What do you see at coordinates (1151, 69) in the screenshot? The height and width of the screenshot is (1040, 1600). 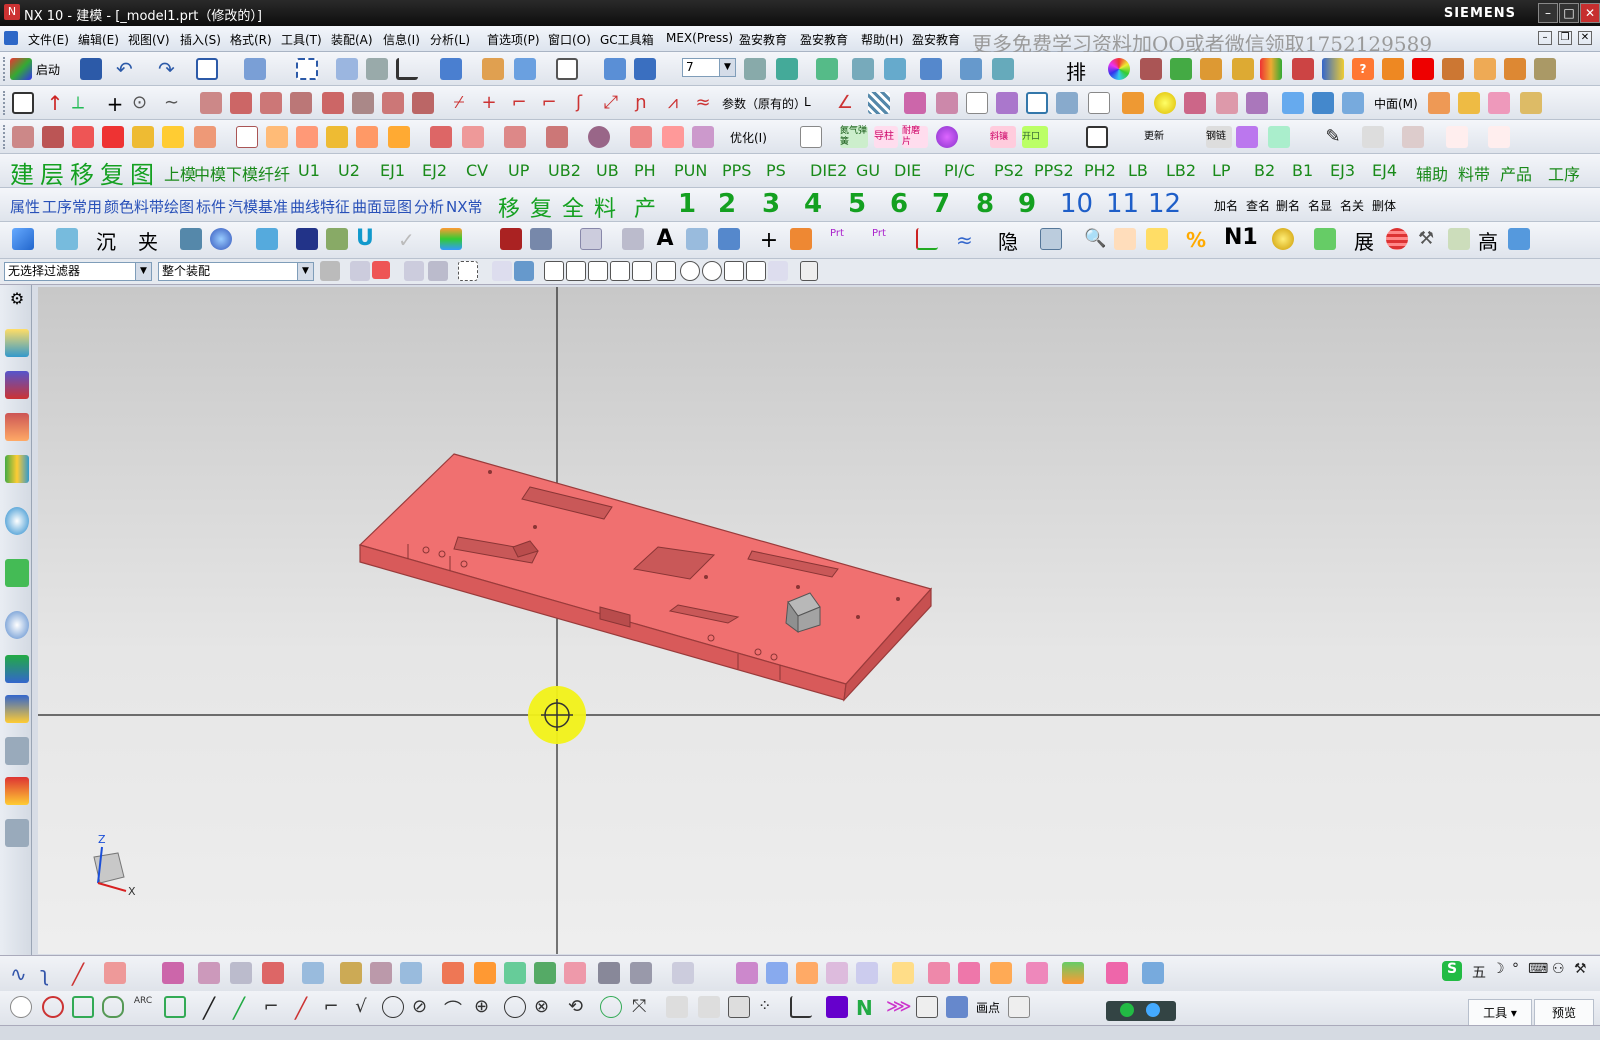 I see `part-icon` at bounding box center [1151, 69].